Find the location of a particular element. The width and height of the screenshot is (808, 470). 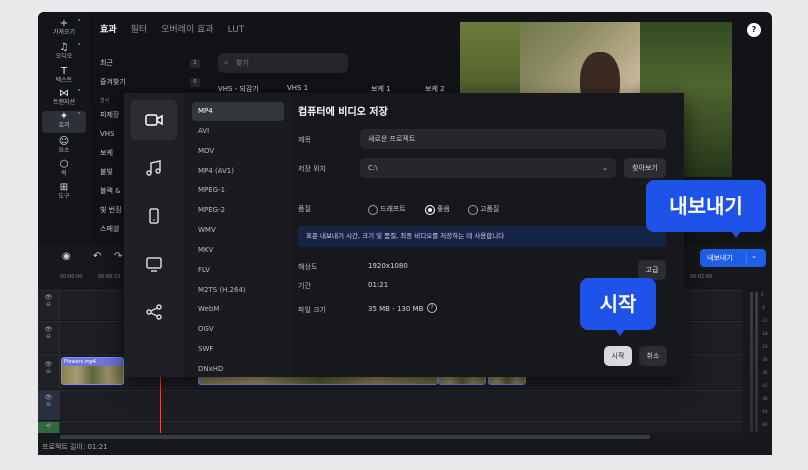

quality-high-radio: 고품질 is located at coordinates (483, 209).